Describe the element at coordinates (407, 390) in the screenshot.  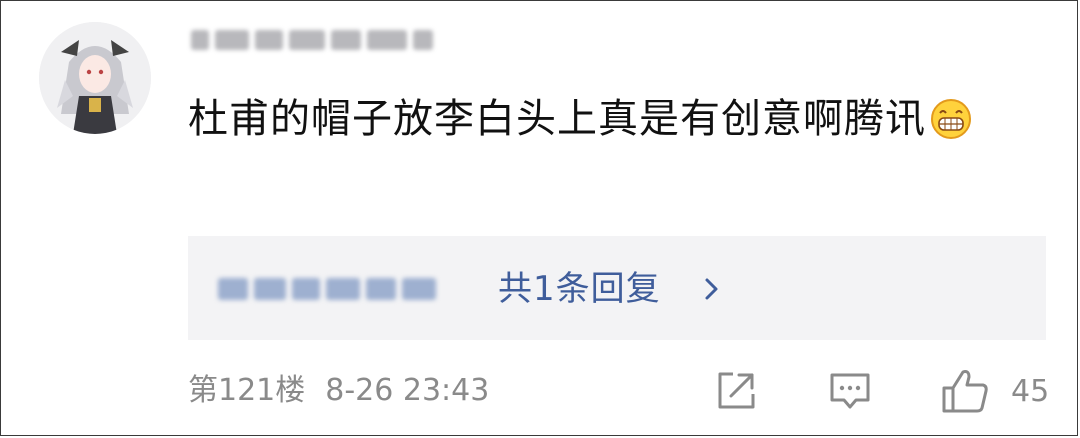
I see `timestamp: 8-26 23:43` at that location.